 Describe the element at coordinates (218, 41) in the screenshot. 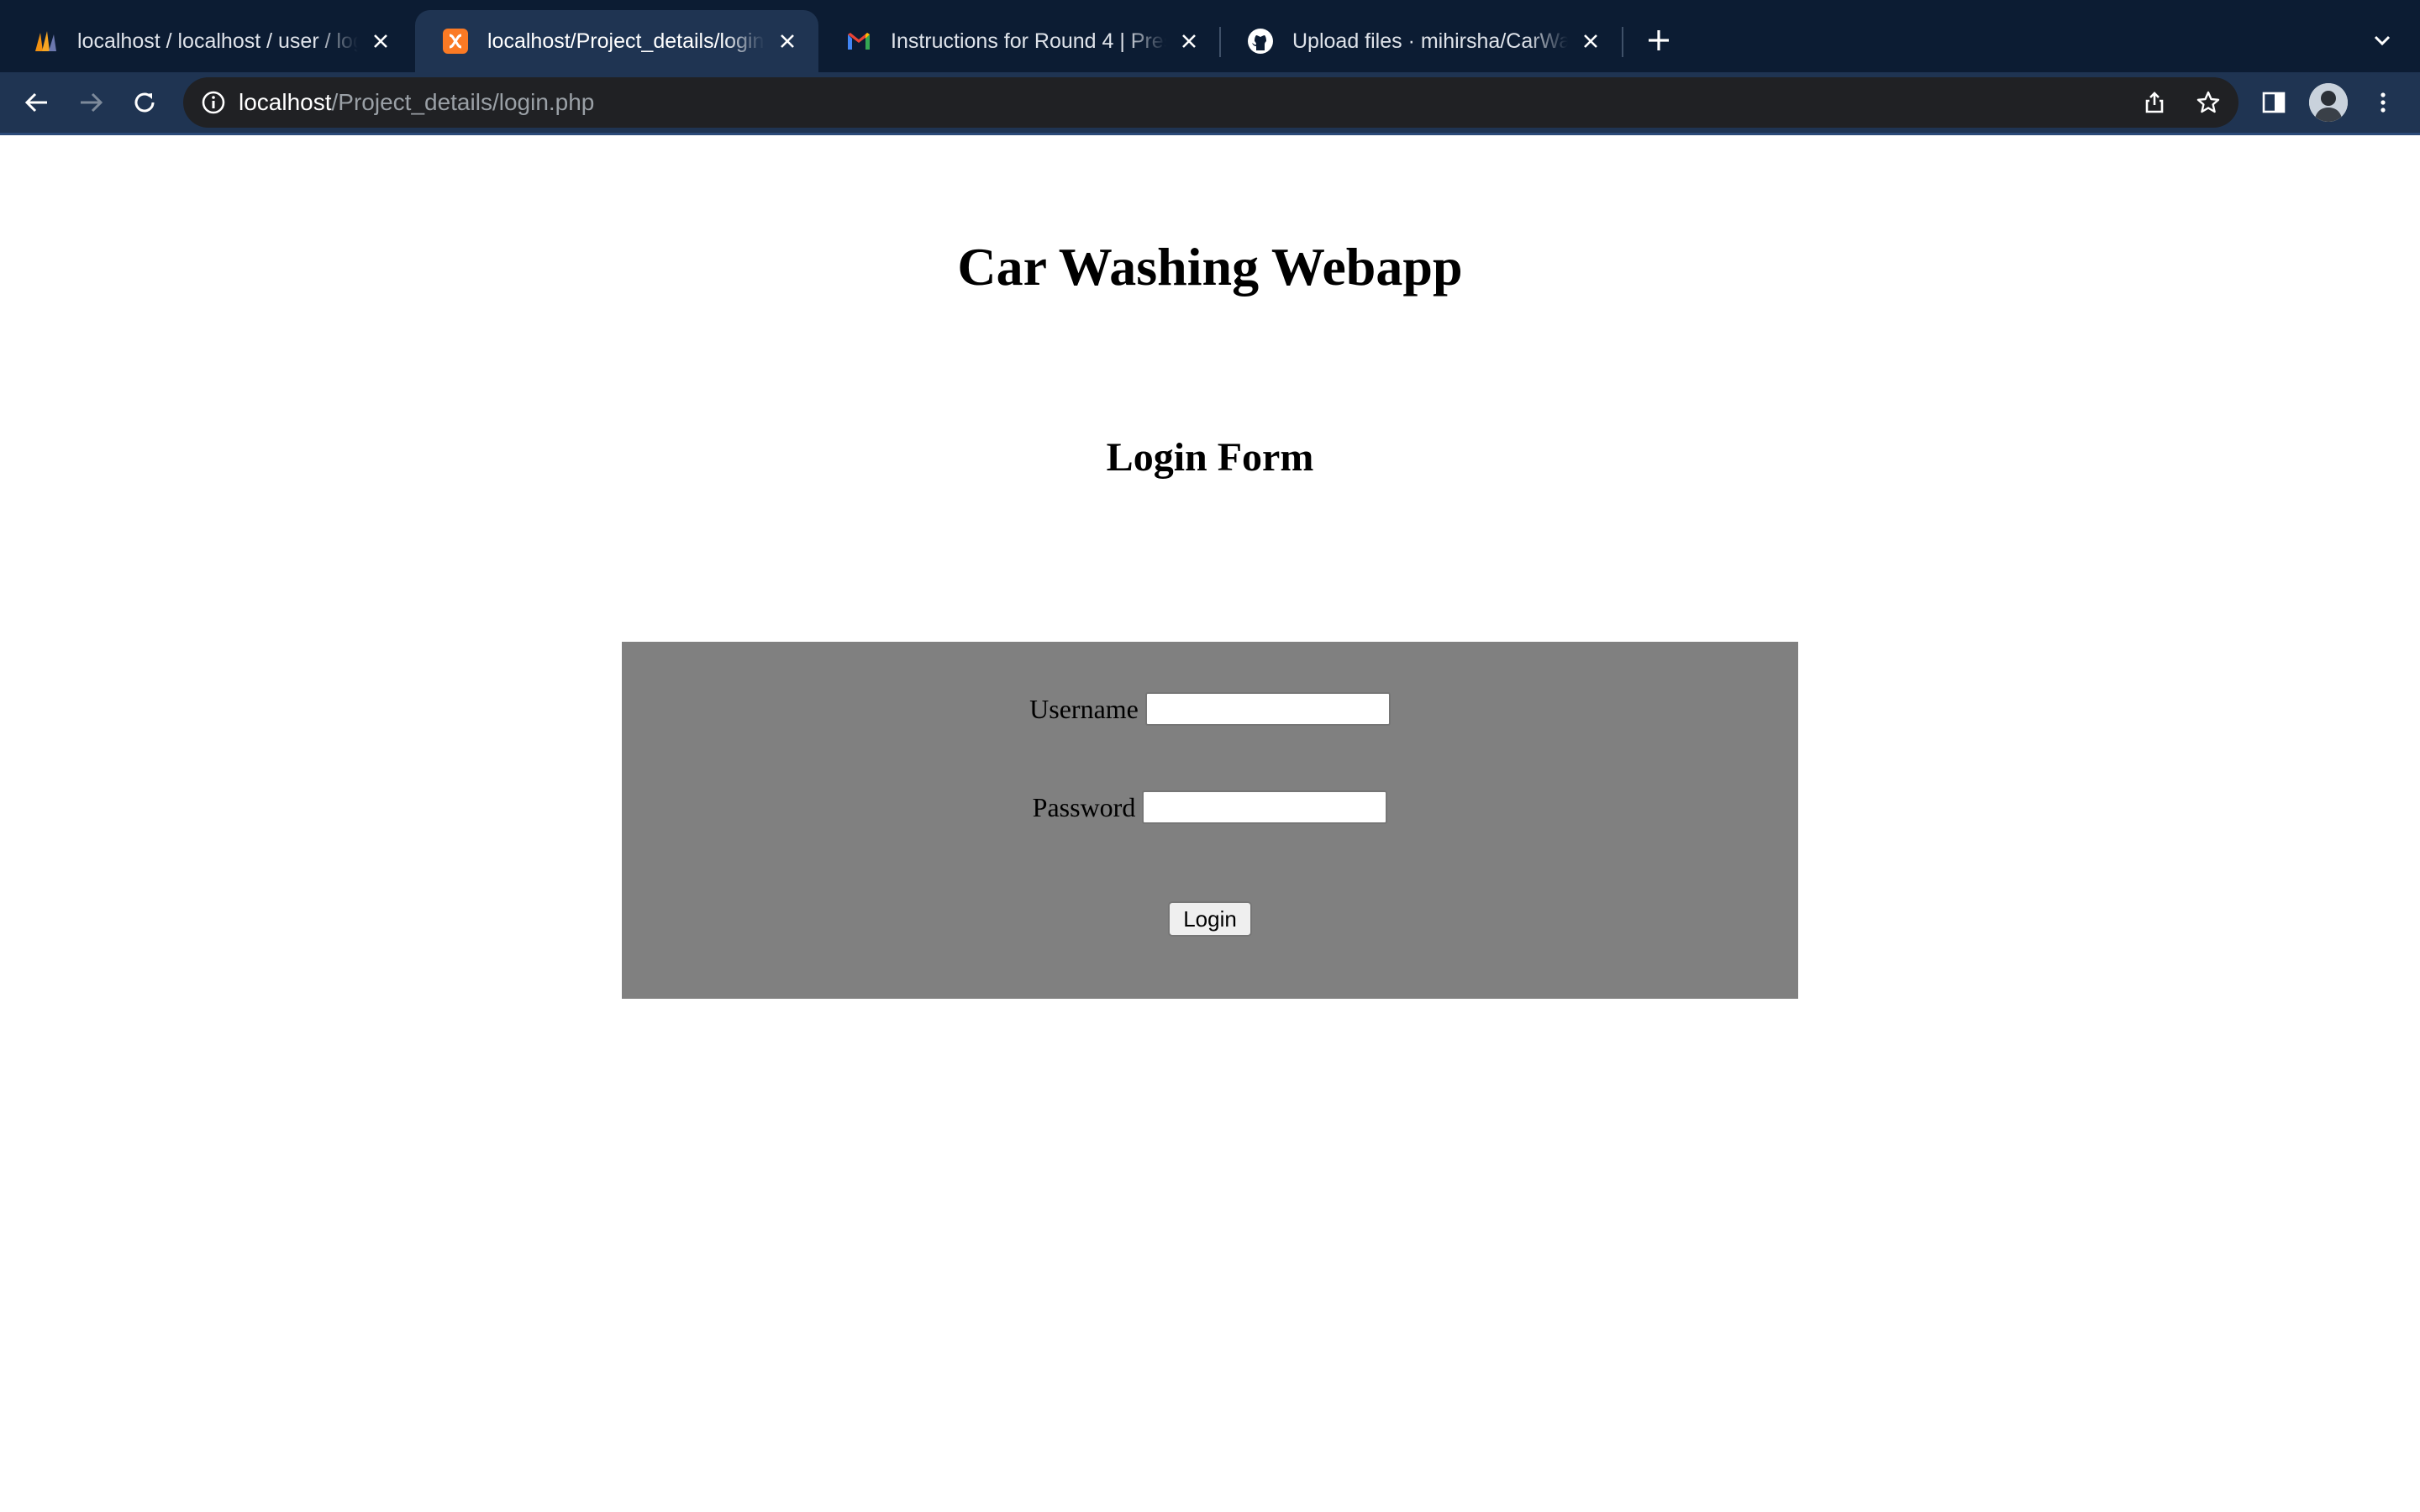

I see `tab-title: localhost / localhost / user / log` at that location.